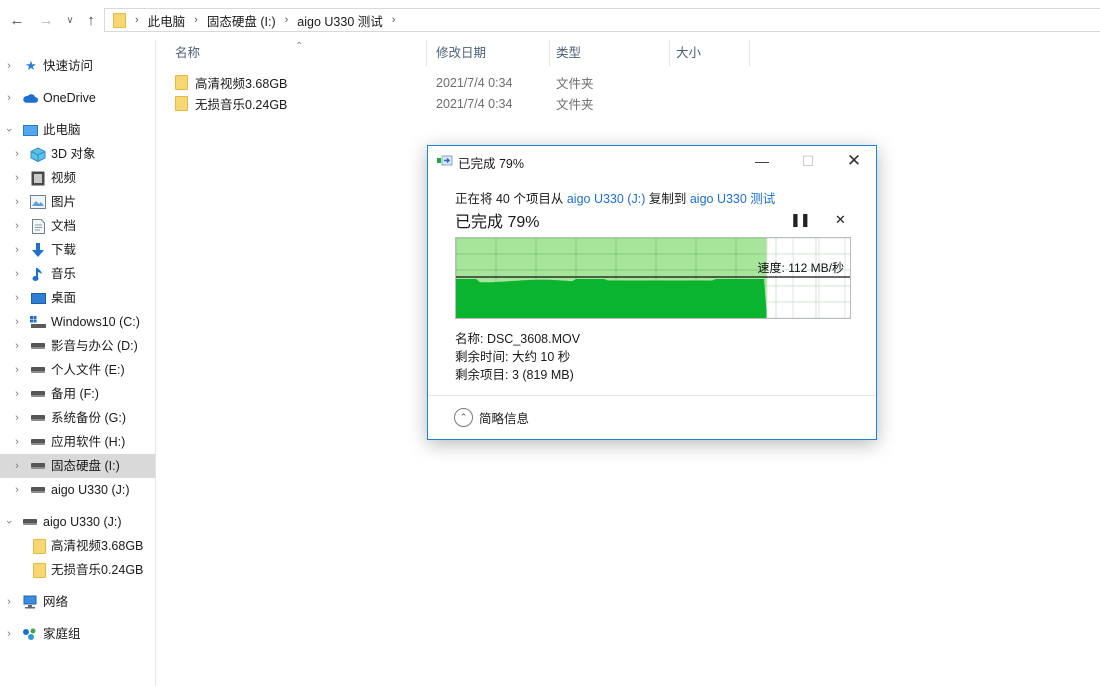 The width and height of the screenshot is (1100, 686). I want to click on summary-text: 复制到, so click(667, 199).